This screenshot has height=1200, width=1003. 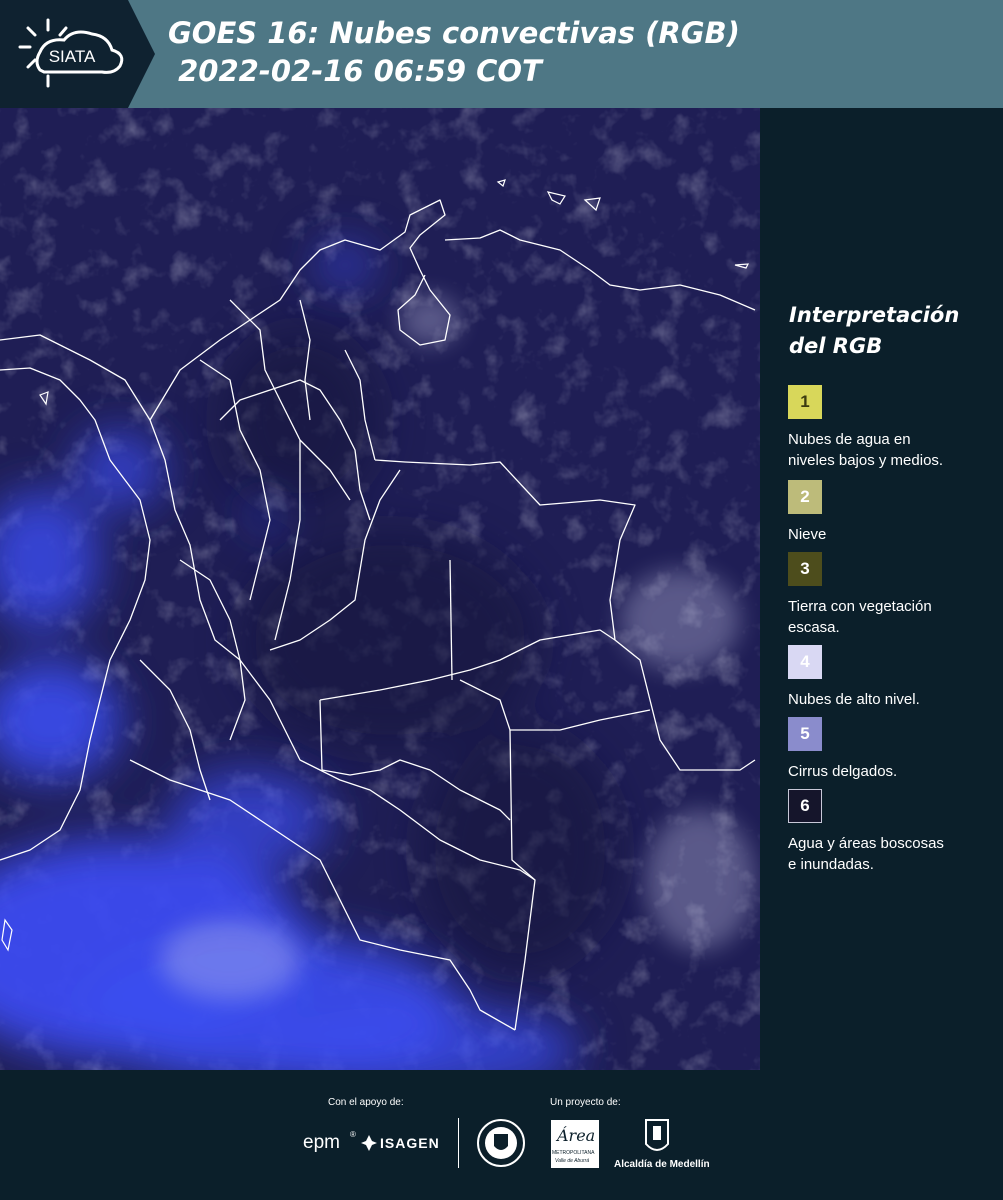 What do you see at coordinates (866, 843) in the screenshot?
I see `legend-label-6-line-1: Agua y áreas boscosas` at bounding box center [866, 843].